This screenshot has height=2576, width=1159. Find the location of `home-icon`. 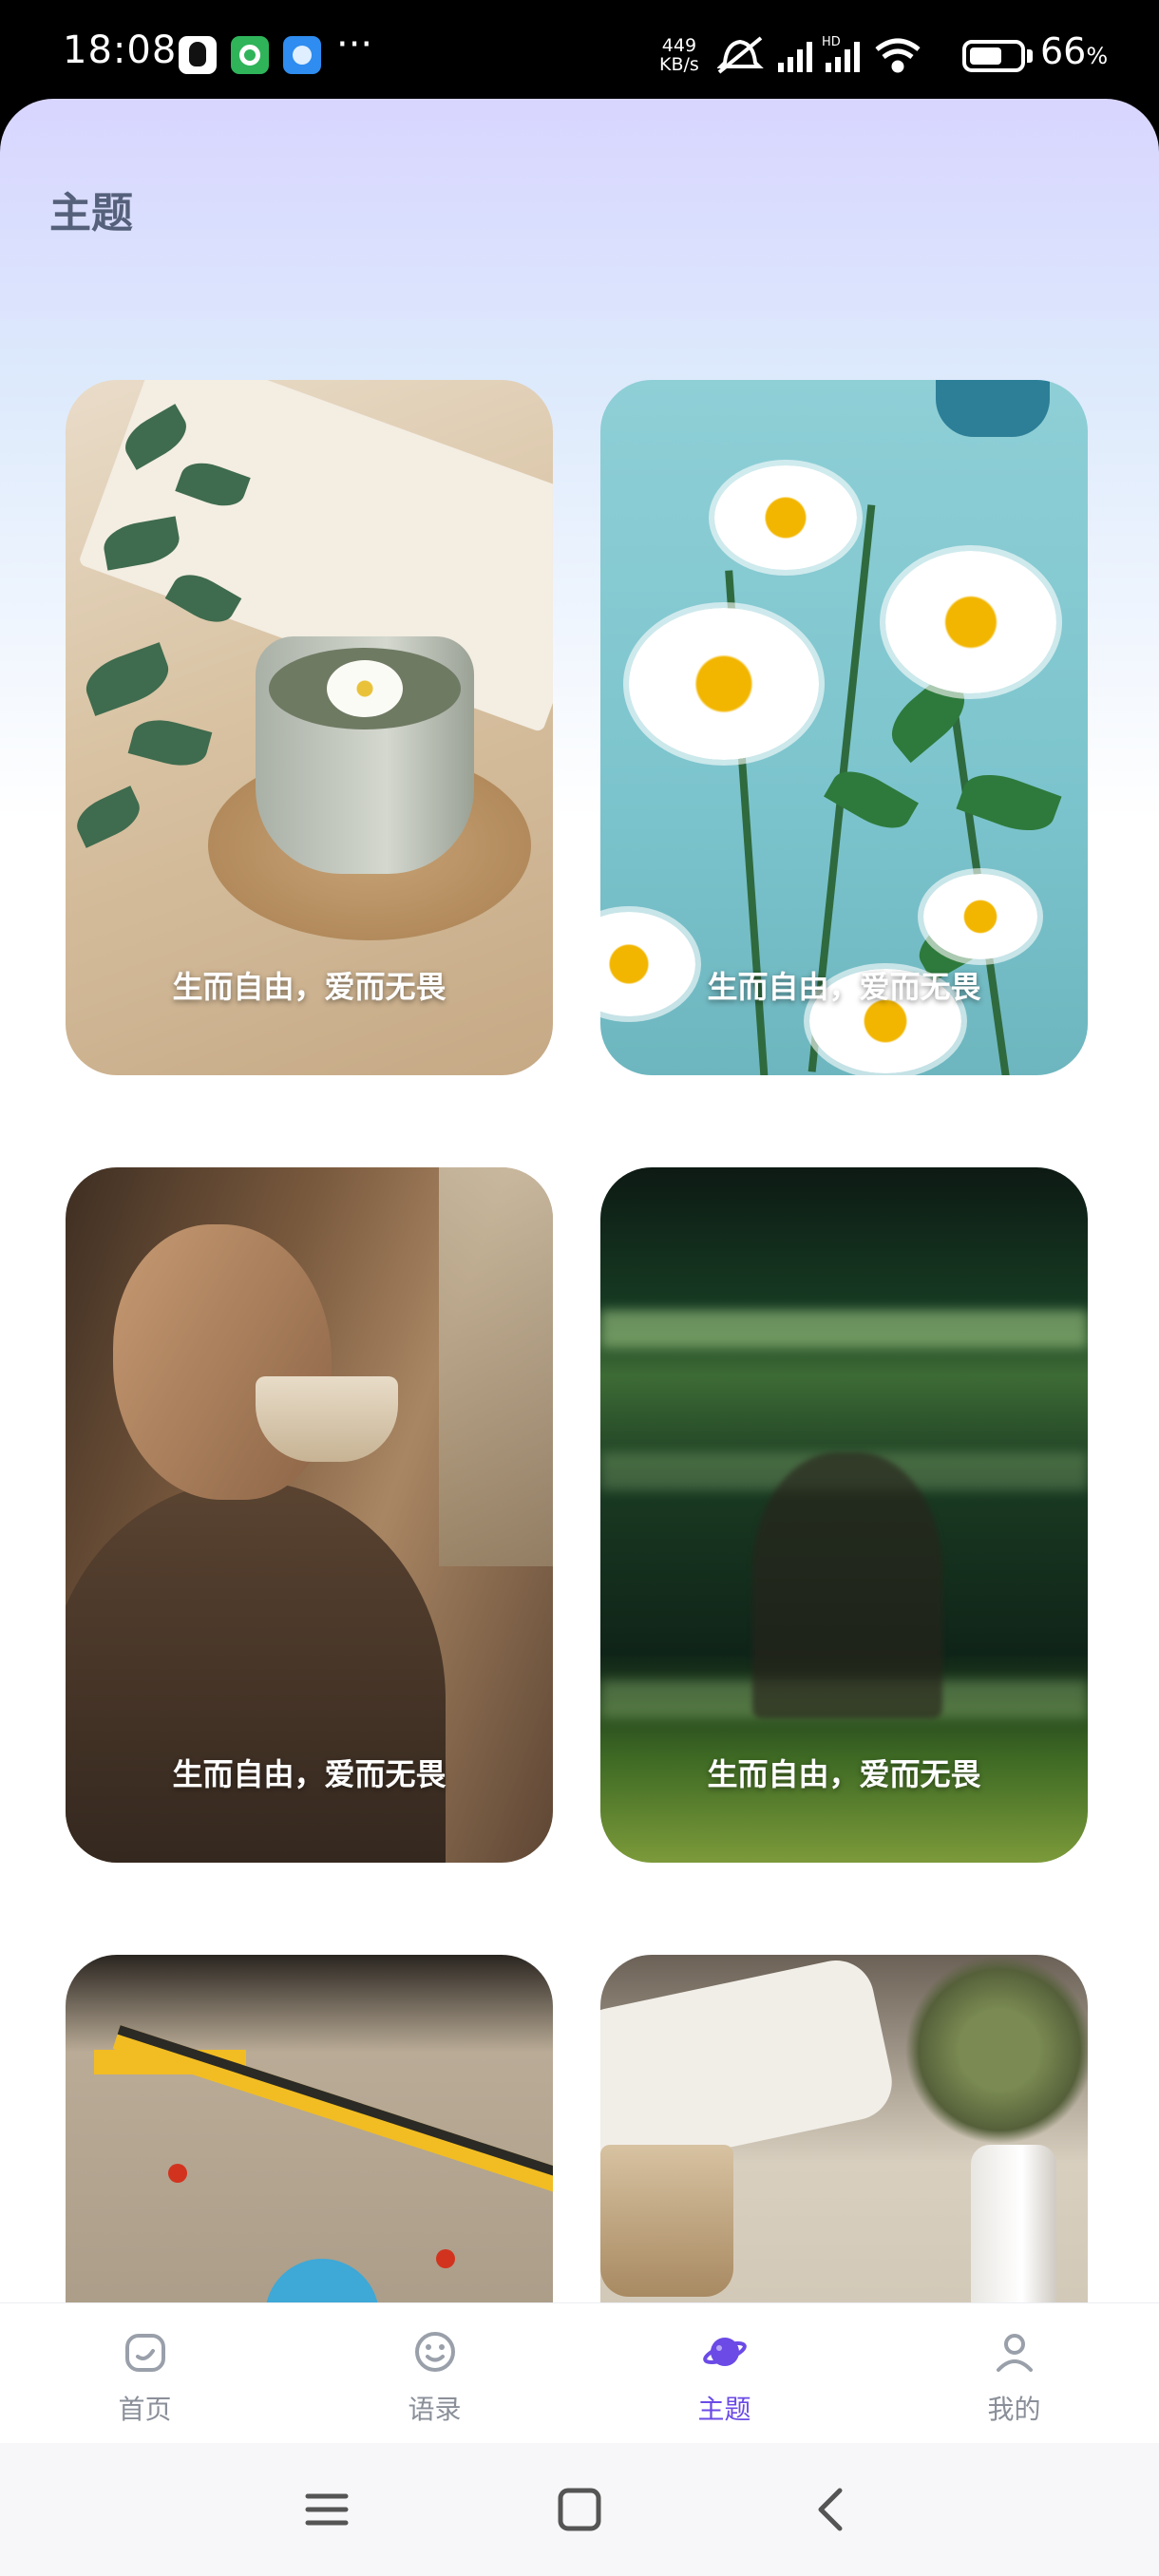

home-icon is located at coordinates (145, 2353).